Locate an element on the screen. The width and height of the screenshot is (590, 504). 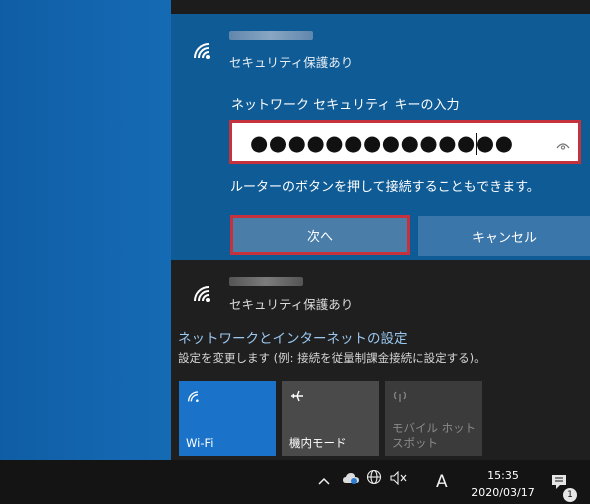
flyout-top-strip is located at coordinates (380, 7).